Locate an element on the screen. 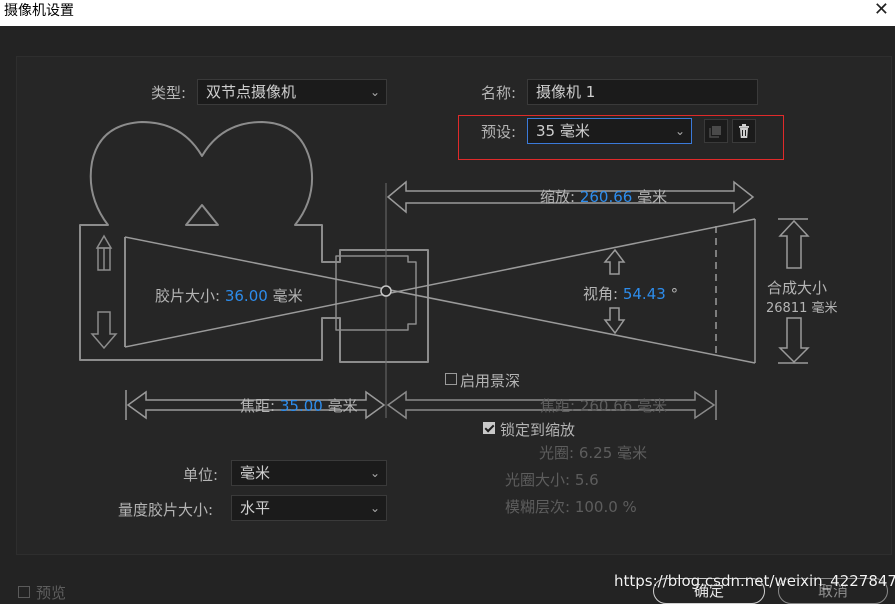 Image resolution: width=895 pixels, height=604 pixels. film-size-value: 36.00 is located at coordinates (246, 296).